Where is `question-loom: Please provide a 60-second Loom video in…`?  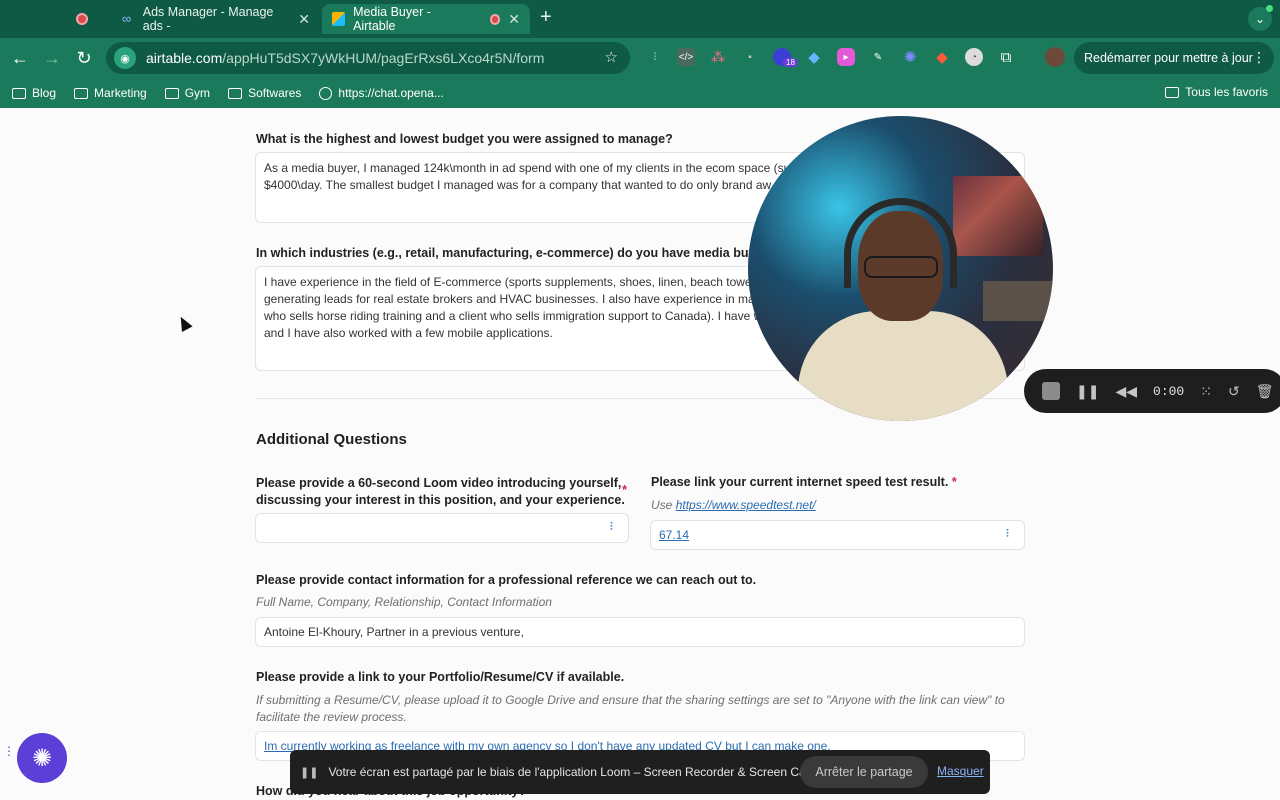
question-loom: Please provide a 60-second Loom video in… is located at coordinates (440, 492).